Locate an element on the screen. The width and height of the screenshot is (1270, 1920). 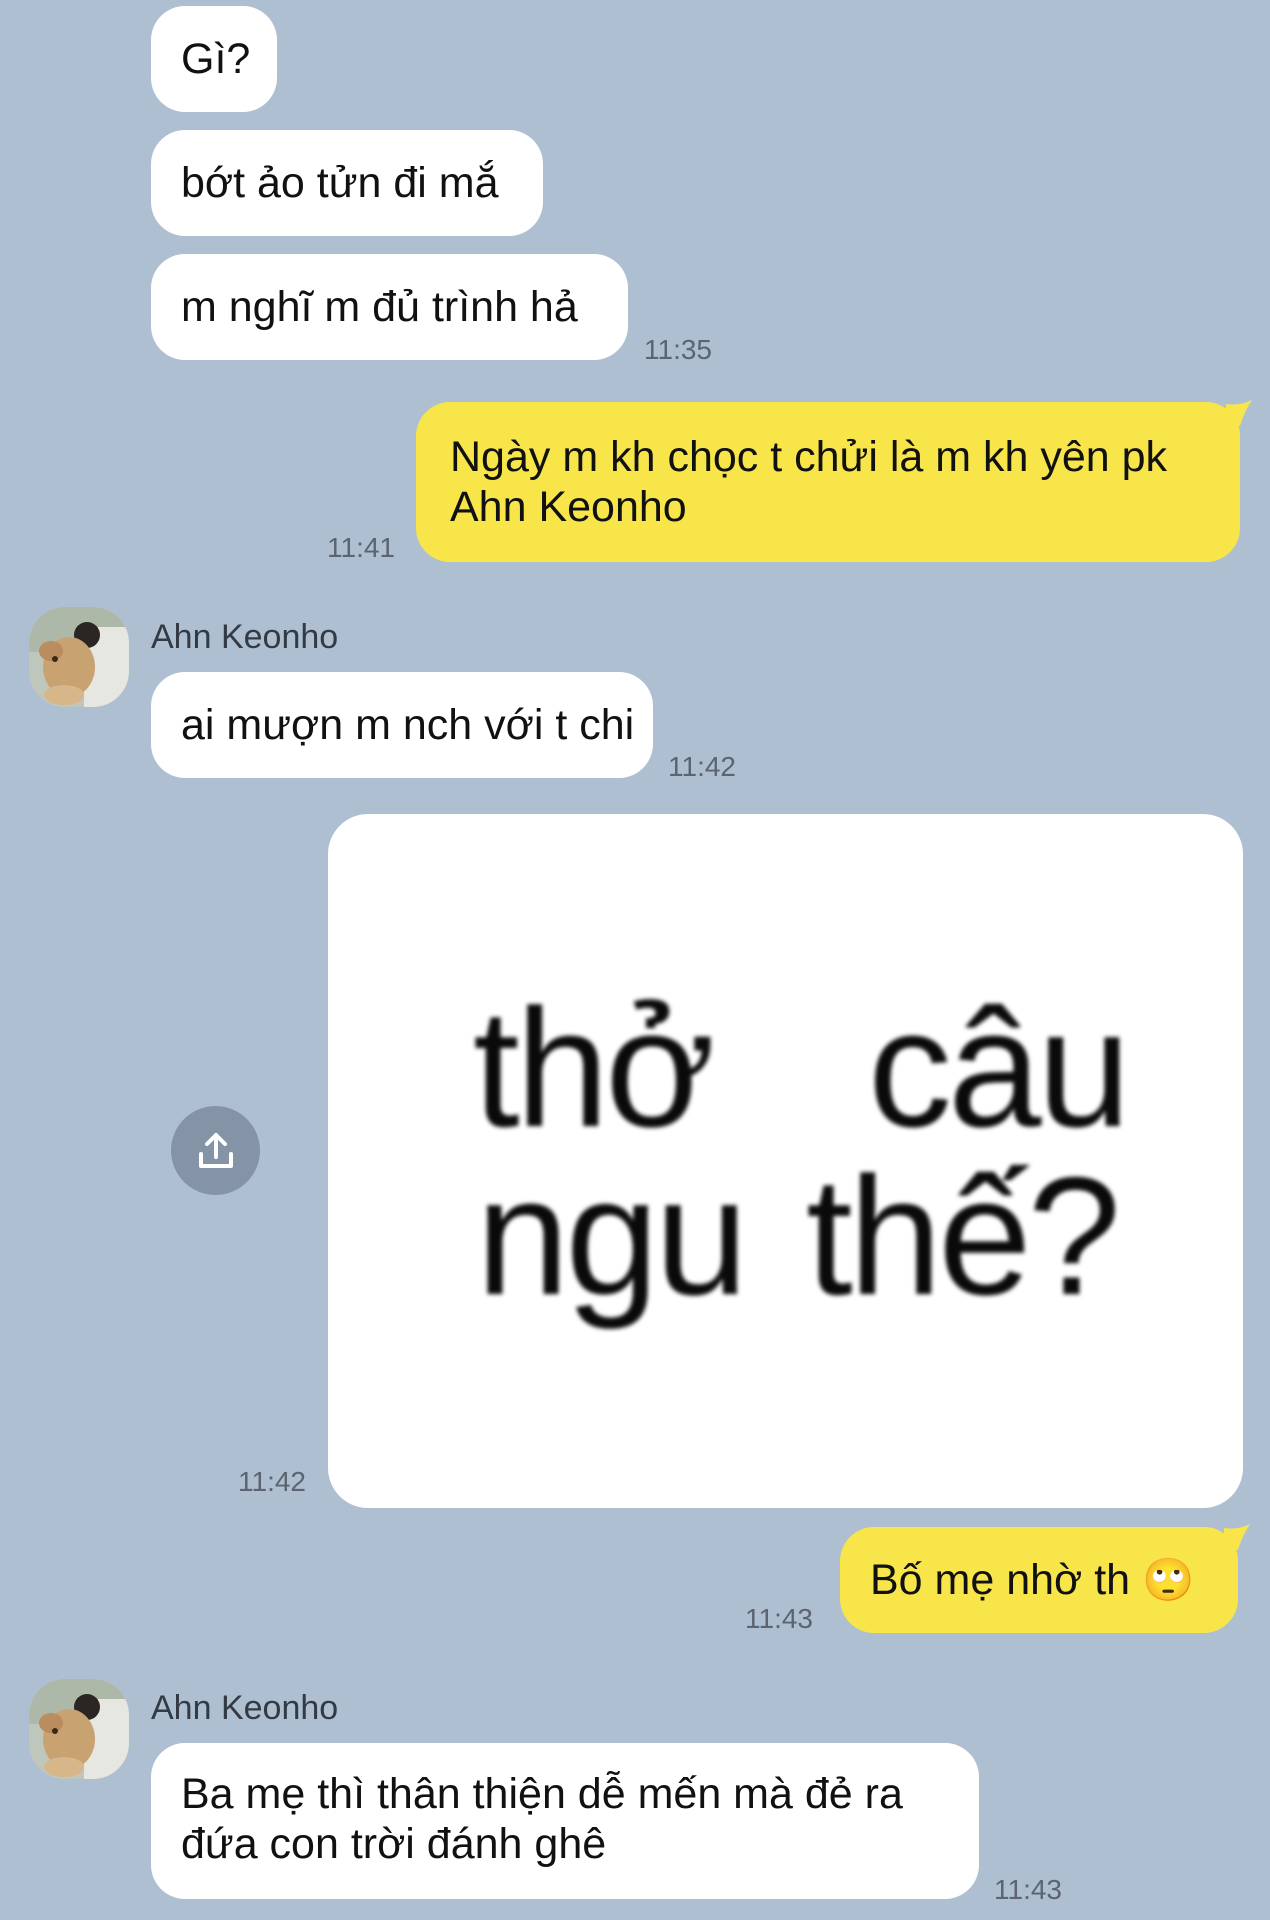
message-text: m nghĩ m đủ trình hả is located at coordinates (379, 307).